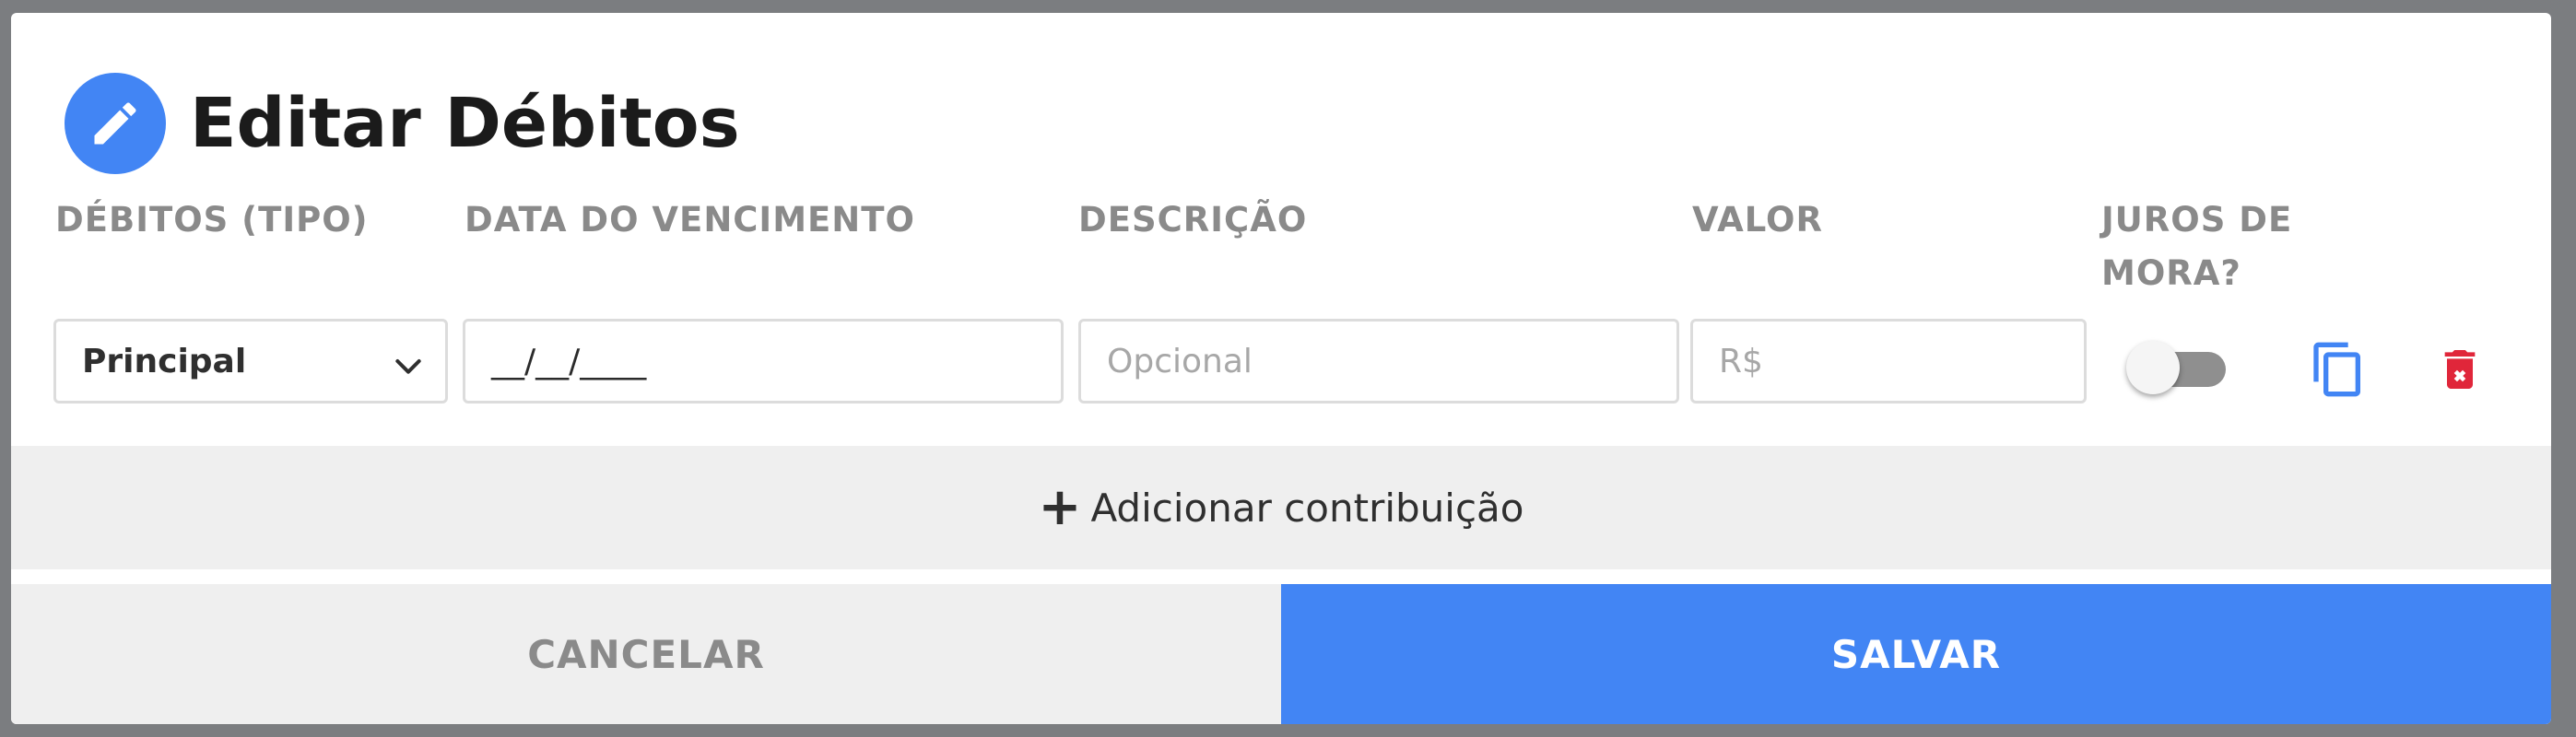 This screenshot has width=2576, height=737. I want to click on page-title: Editar Débitos, so click(465, 123).